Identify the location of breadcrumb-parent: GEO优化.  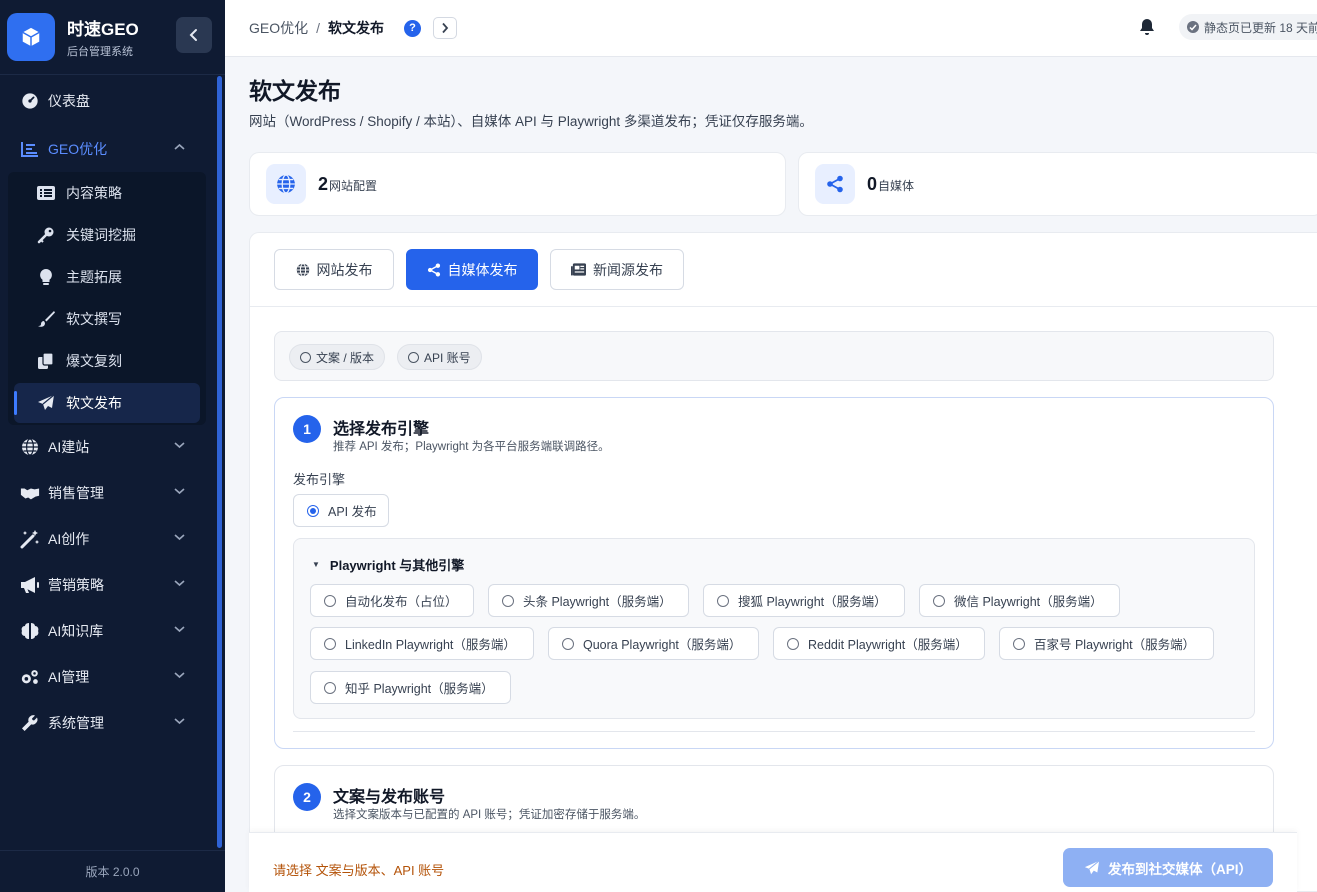
(278, 28).